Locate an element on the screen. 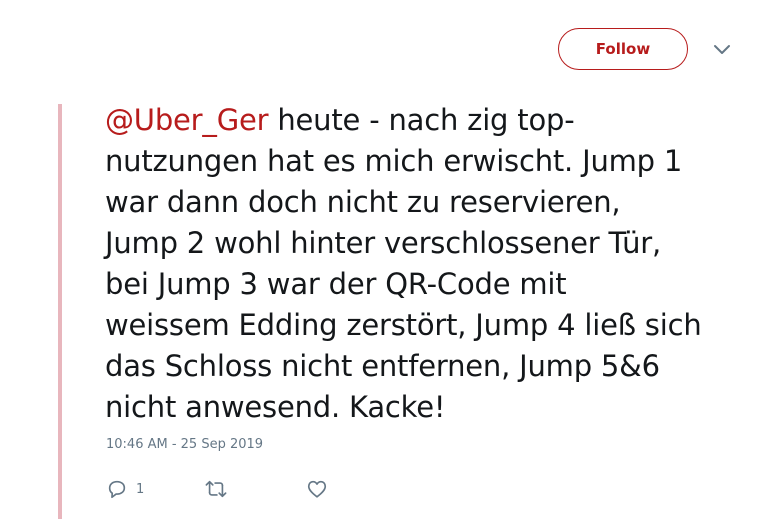 The width and height of the screenshot is (773, 519). chevron-down-icon is located at coordinates (722, 49).